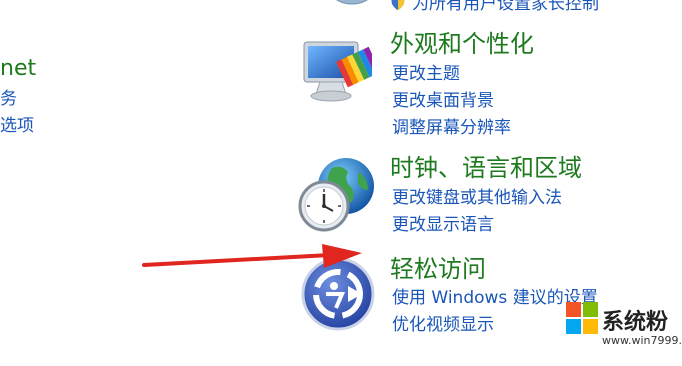  I want to click on category-title-clock-language-region: 时钟、语言和区域, so click(486, 168).